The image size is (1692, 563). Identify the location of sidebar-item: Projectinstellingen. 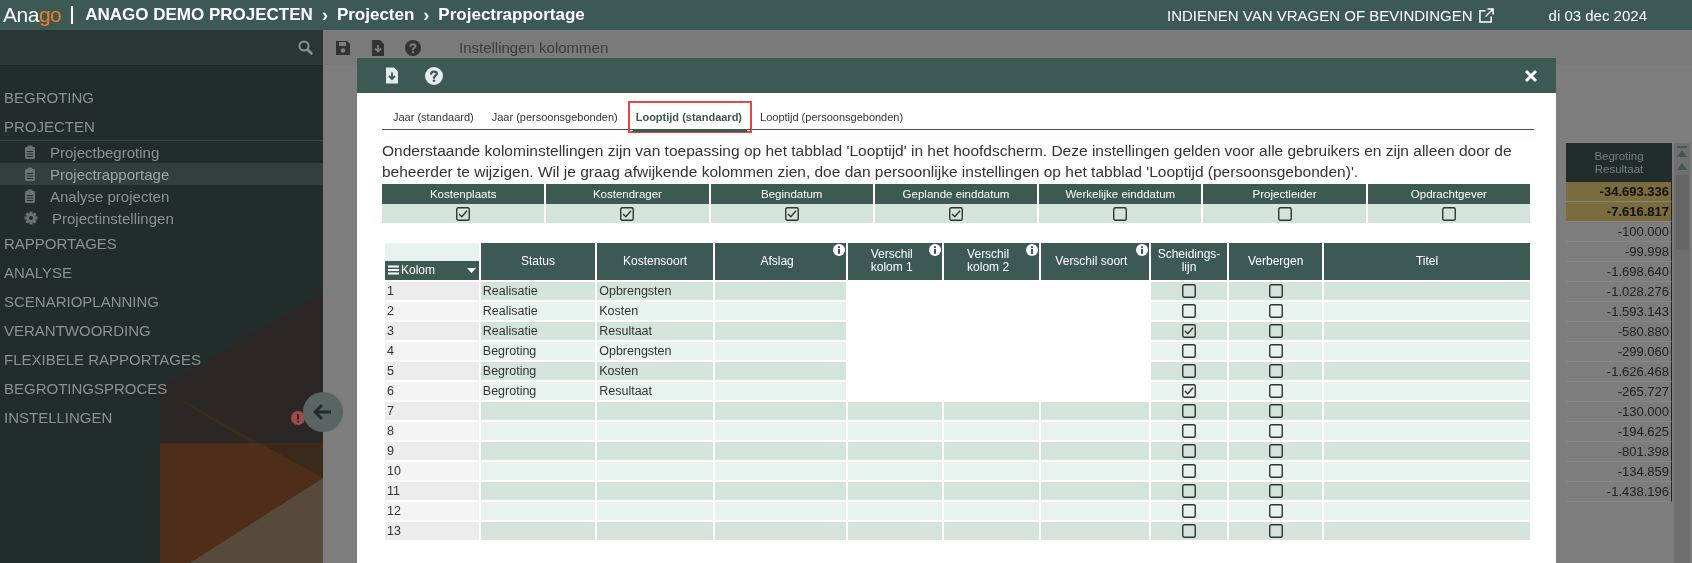
(161, 218).